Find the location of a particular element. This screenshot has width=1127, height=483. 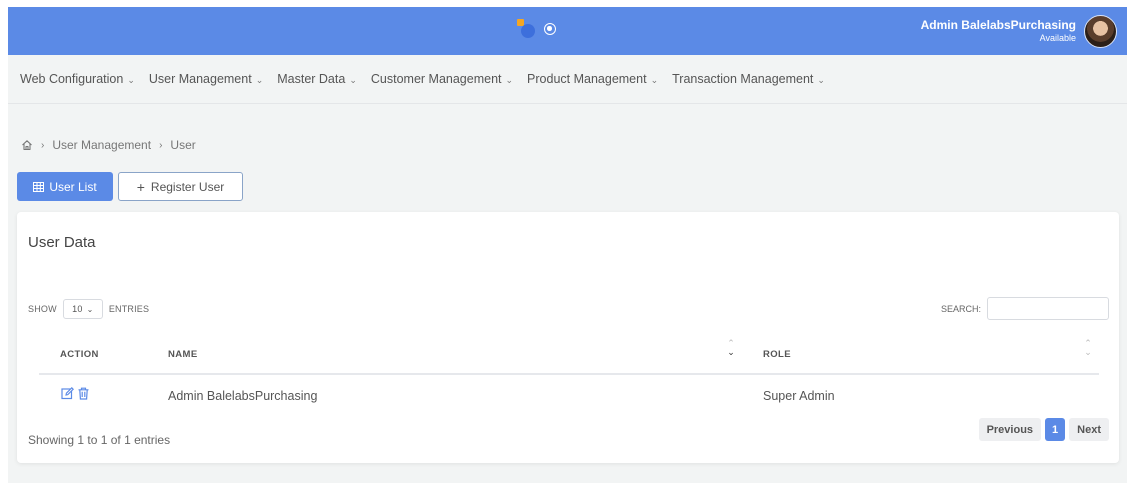

register-user-button: + Register User is located at coordinates (180, 186).